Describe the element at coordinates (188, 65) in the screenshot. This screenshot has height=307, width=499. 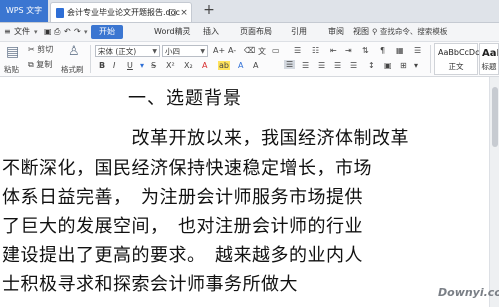
I see `subscript-icon: X₂` at that location.